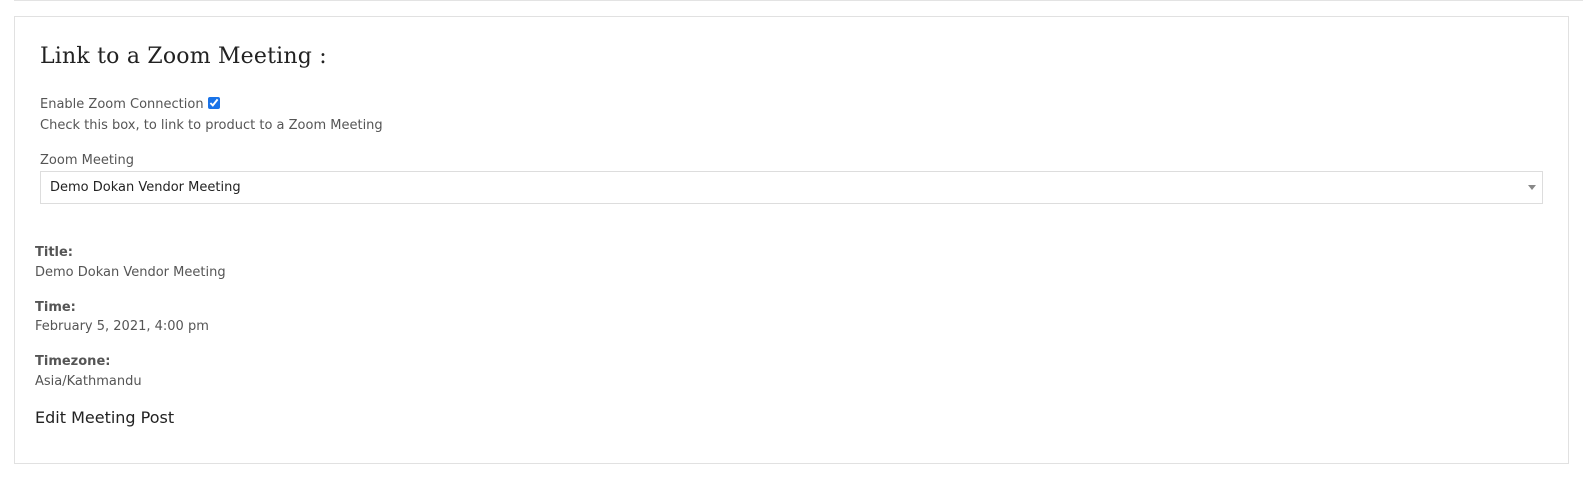 This screenshot has height=484, width=1583. What do you see at coordinates (73, 361) in the screenshot?
I see `timezone-label: Timezone:` at bounding box center [73, 361].